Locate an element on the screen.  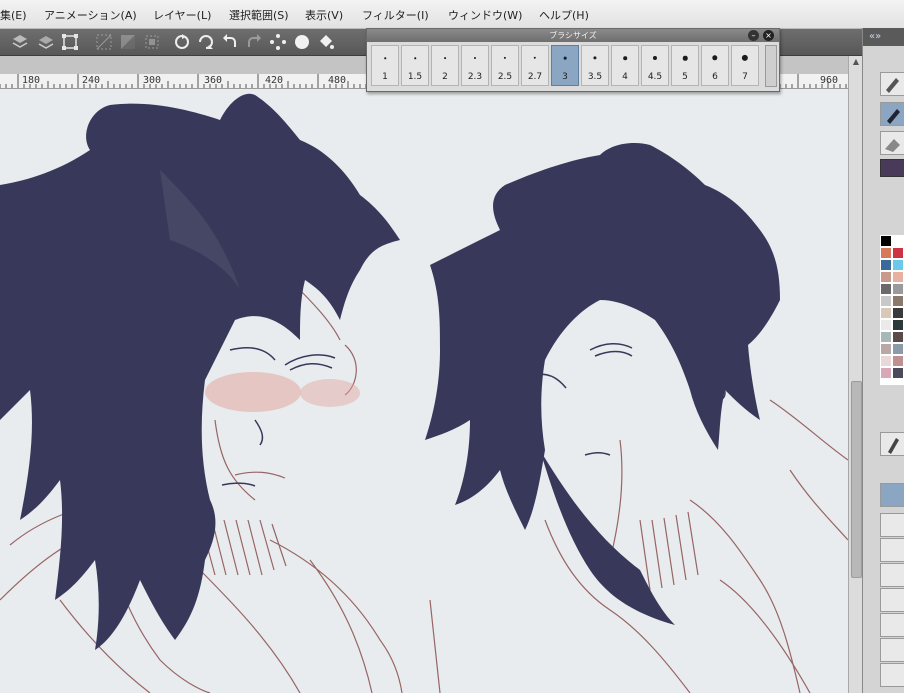
vertical-scrollbar: ▲ is located at coordinates (855, 374).